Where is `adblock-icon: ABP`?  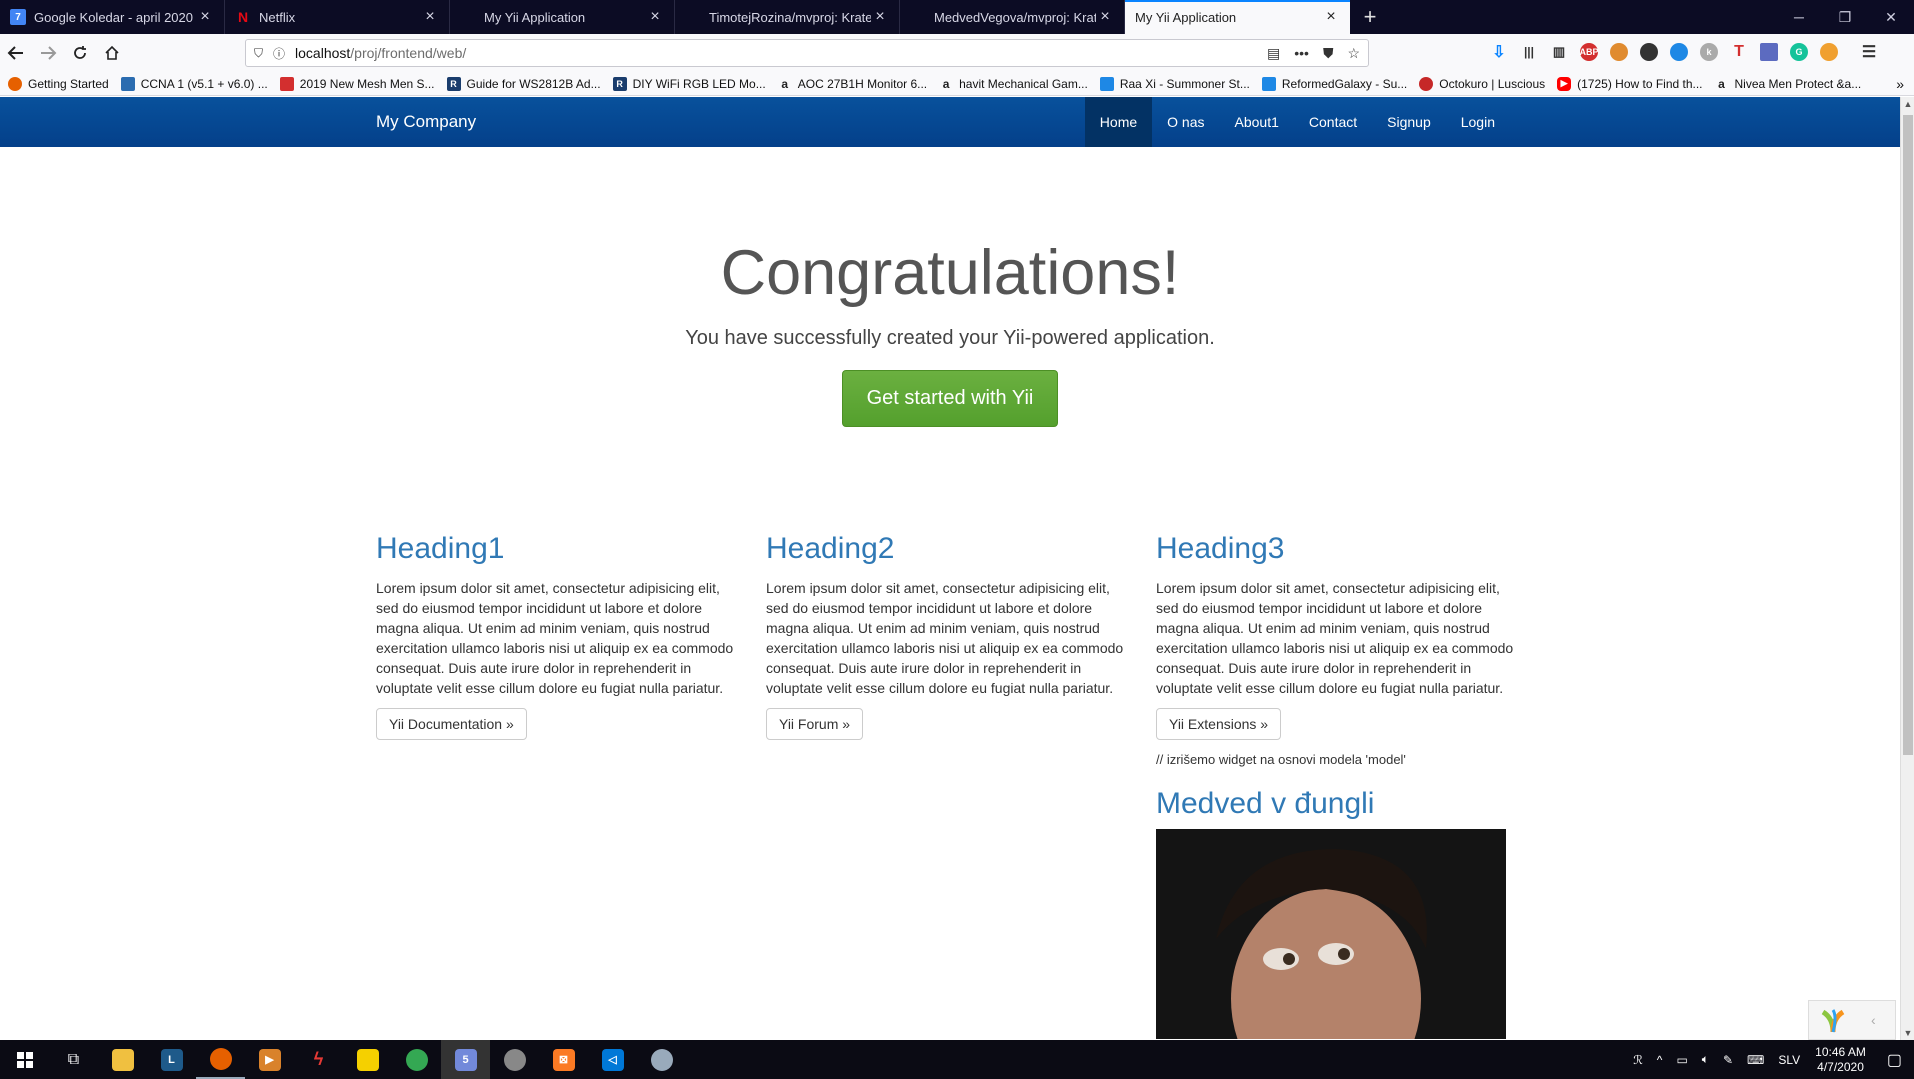
adblock-icon: ABP is located at coordinates (1589, 52).